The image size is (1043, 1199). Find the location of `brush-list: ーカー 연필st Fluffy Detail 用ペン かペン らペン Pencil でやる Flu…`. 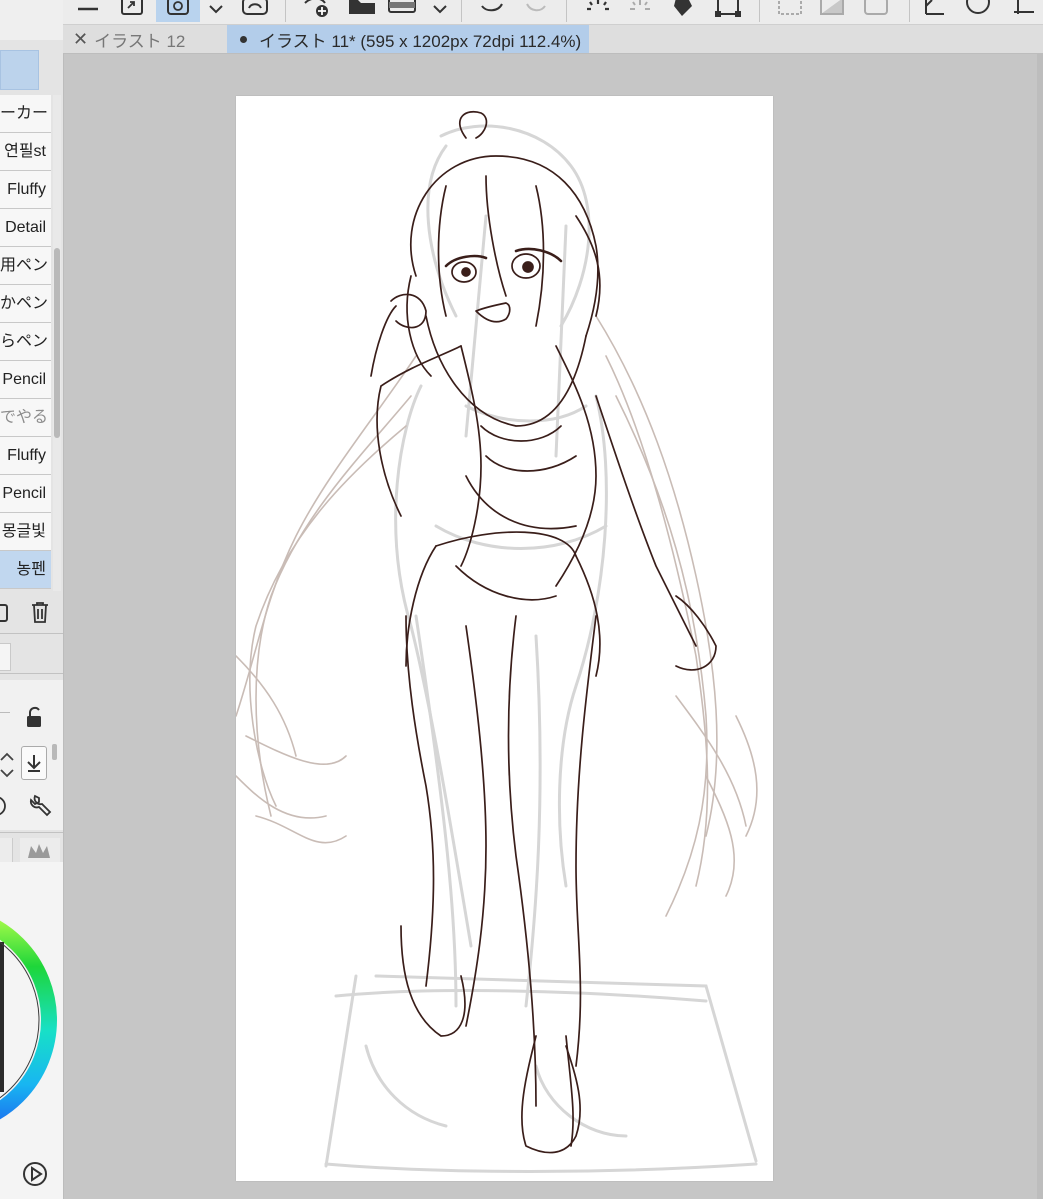

brush-list: ーカー 연필st Fluffy Detail 用ペン かペン らペン Pencil でやる Flu… is located at coordinates (25, 343).